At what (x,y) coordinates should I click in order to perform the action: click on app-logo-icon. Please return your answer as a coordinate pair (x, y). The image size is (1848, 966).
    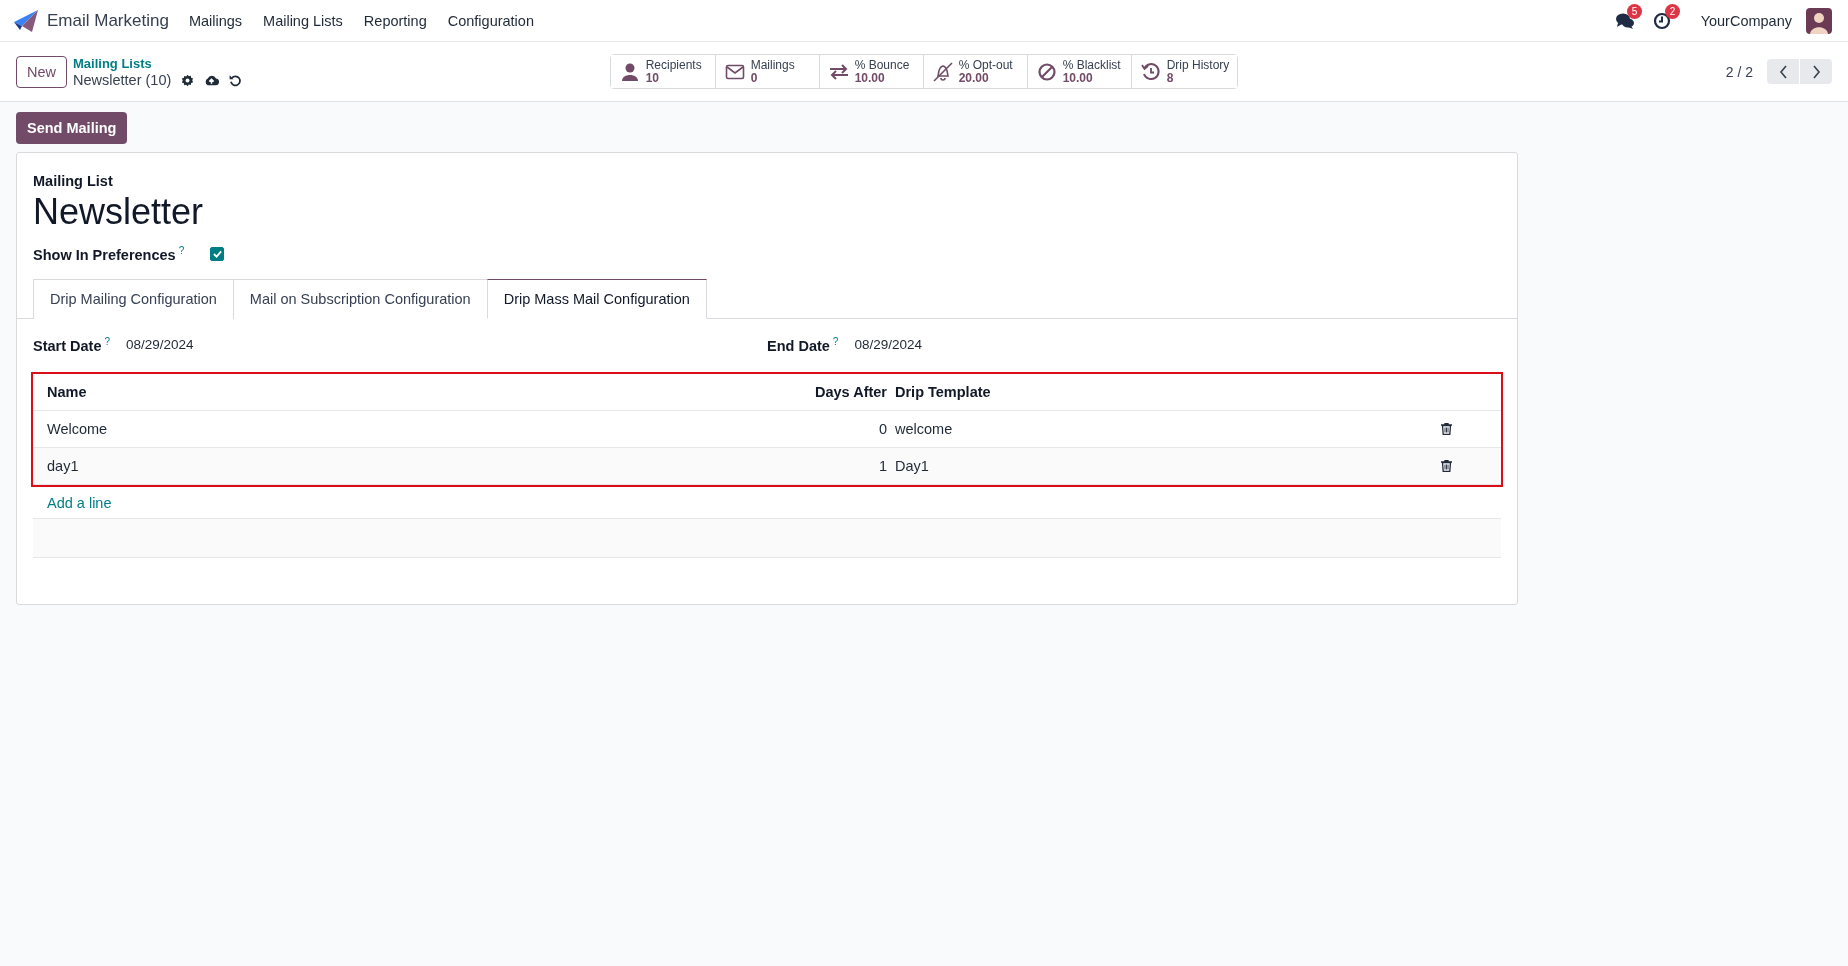
    Looking at the image, I should click on (26, 20).